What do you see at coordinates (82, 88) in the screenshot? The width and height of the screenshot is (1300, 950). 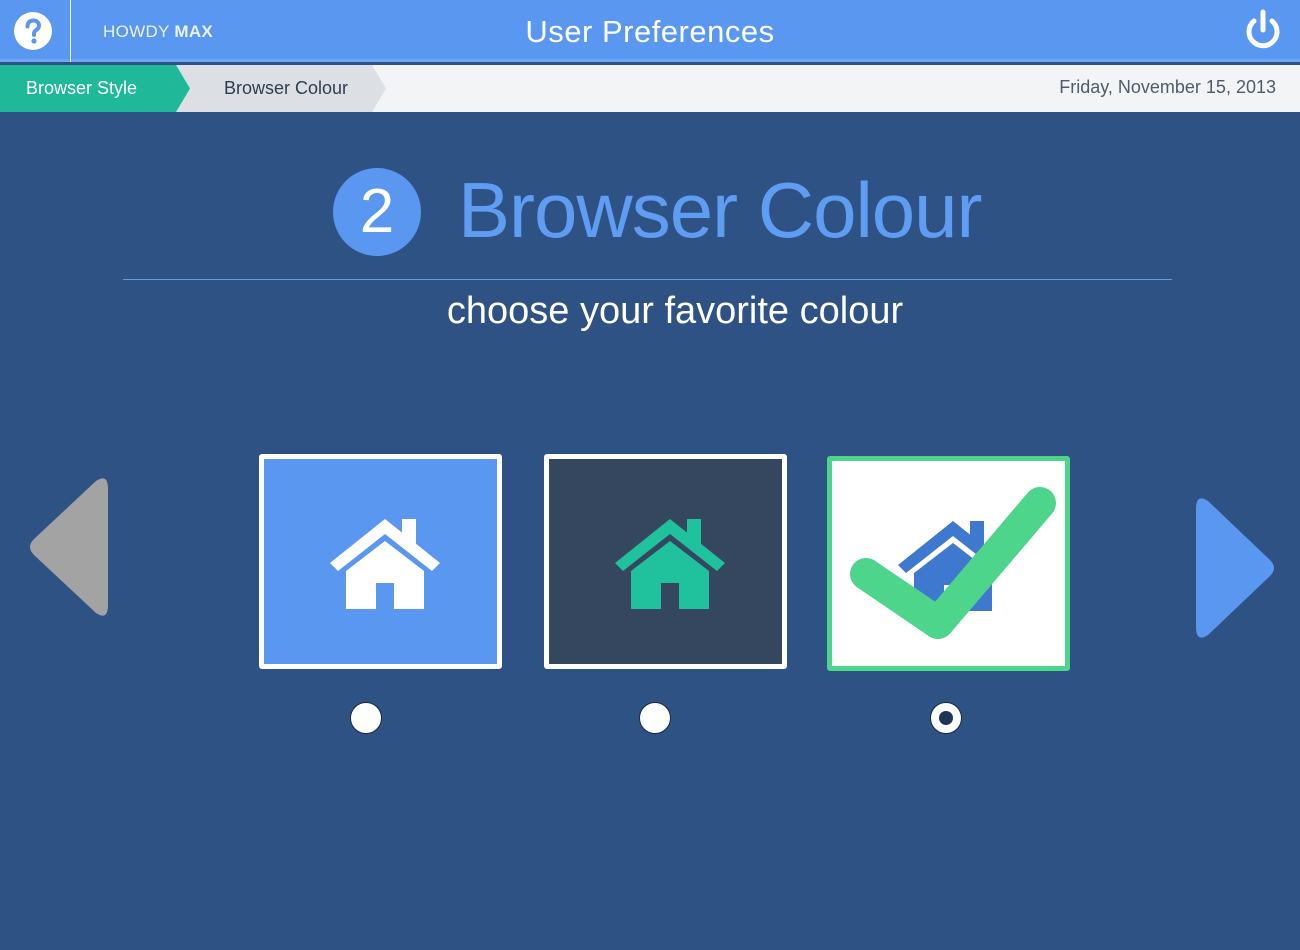 I see `breadcrumb-label: Browser Style` at bounding box center [82, 88].